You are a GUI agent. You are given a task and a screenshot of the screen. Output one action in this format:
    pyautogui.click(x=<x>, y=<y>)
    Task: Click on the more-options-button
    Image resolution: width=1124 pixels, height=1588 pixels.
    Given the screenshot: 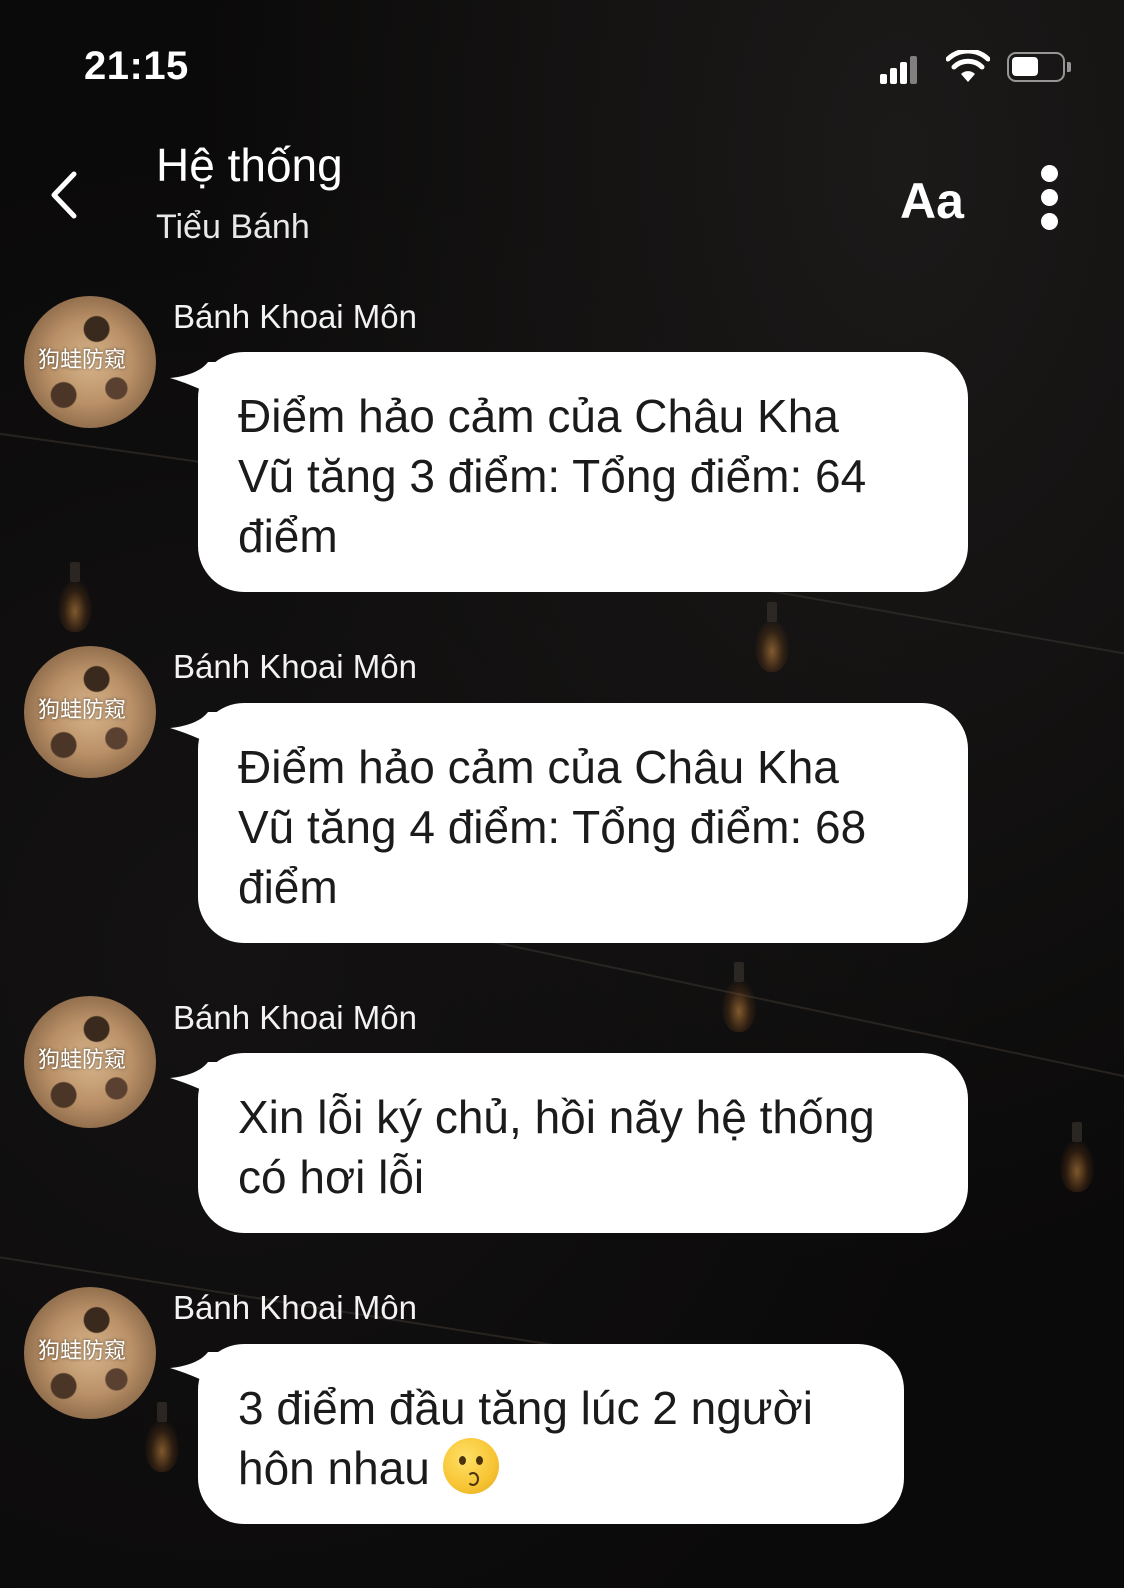 What is the action you would take?
    pyautogui.click(x=1050, y=198)
    